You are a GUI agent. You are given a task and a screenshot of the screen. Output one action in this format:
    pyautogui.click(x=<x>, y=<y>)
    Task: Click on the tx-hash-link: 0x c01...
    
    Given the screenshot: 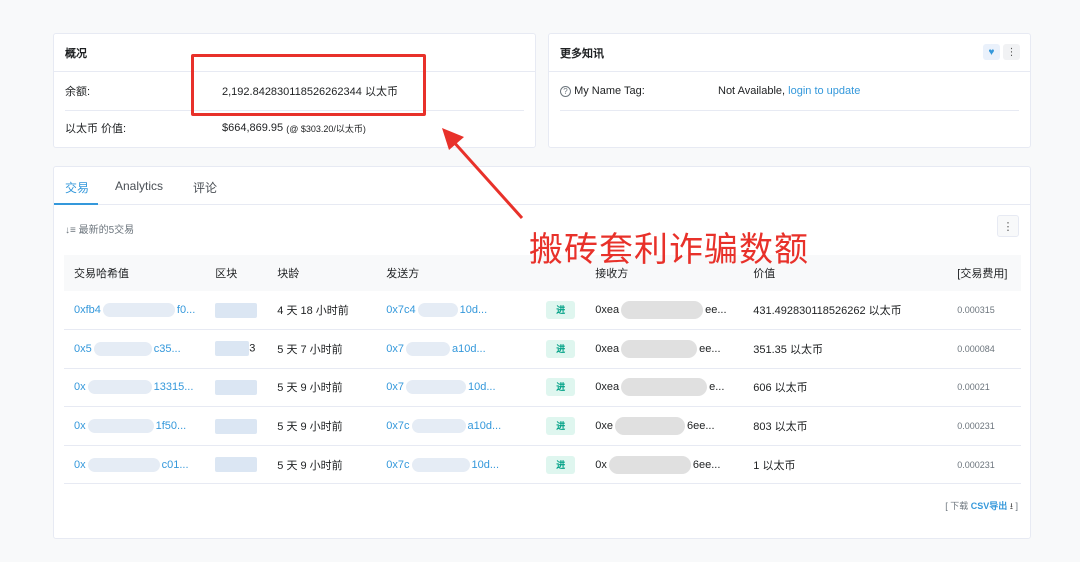 What is the action you would take?
    pyautogui.click(x=134, y=464)
    